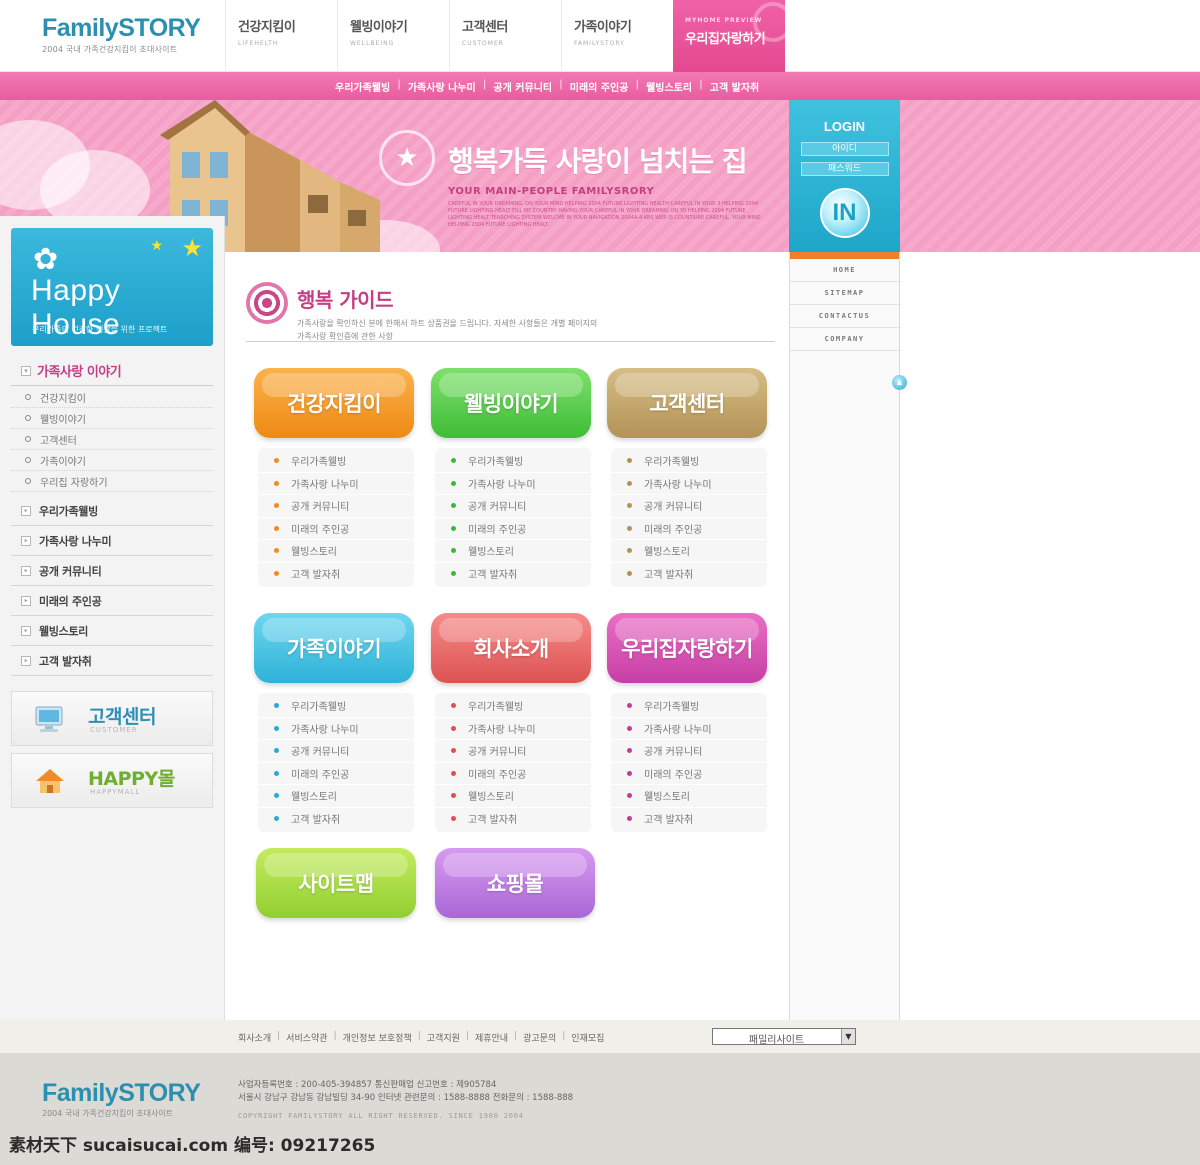 Image resolution: width=1200 pixels, height=1165 pixels. What do you see at coordinates (254, 1037) in the screenshot?
I see `footer-link: 회사소개` at bounding box center [254, 1037].